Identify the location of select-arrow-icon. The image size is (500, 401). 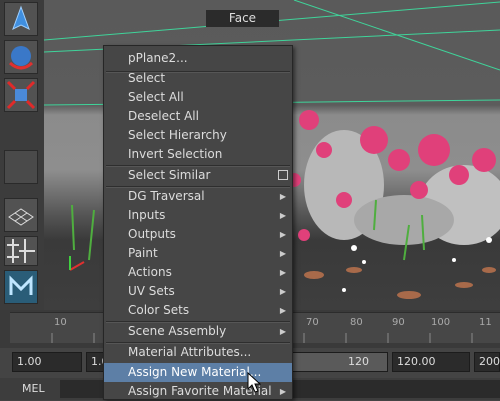
(21, 18).